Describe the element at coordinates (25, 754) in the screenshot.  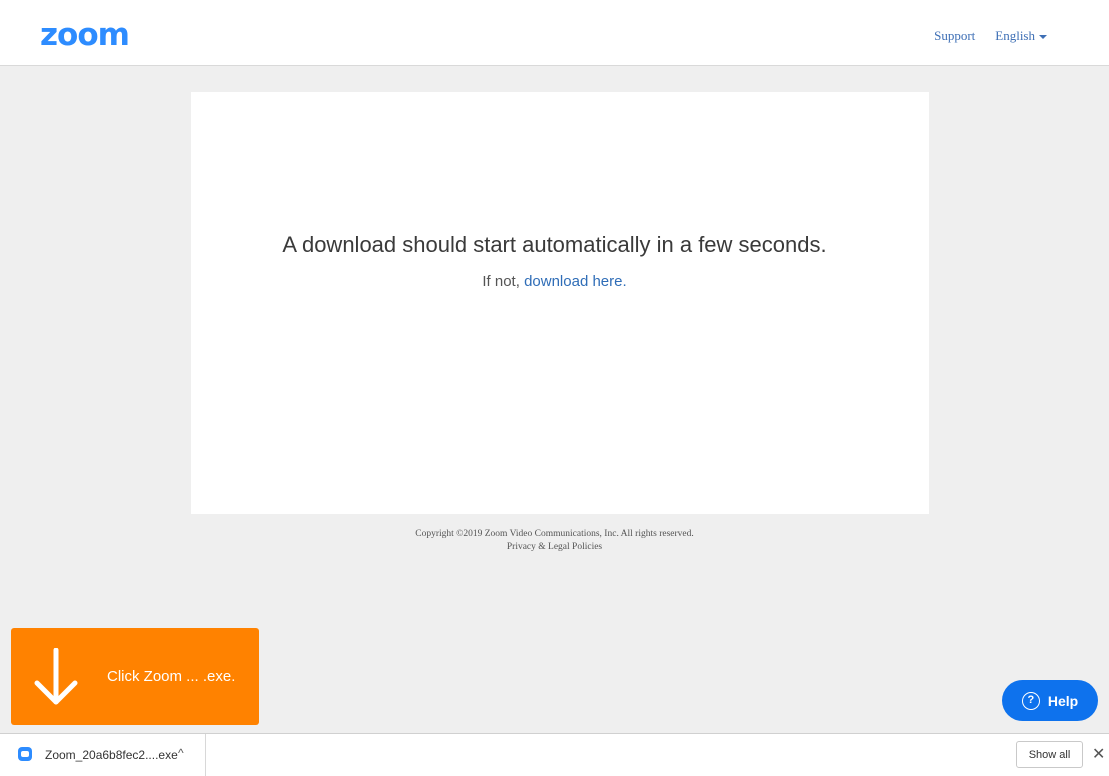
I see `zoom-file-icon` at that location.